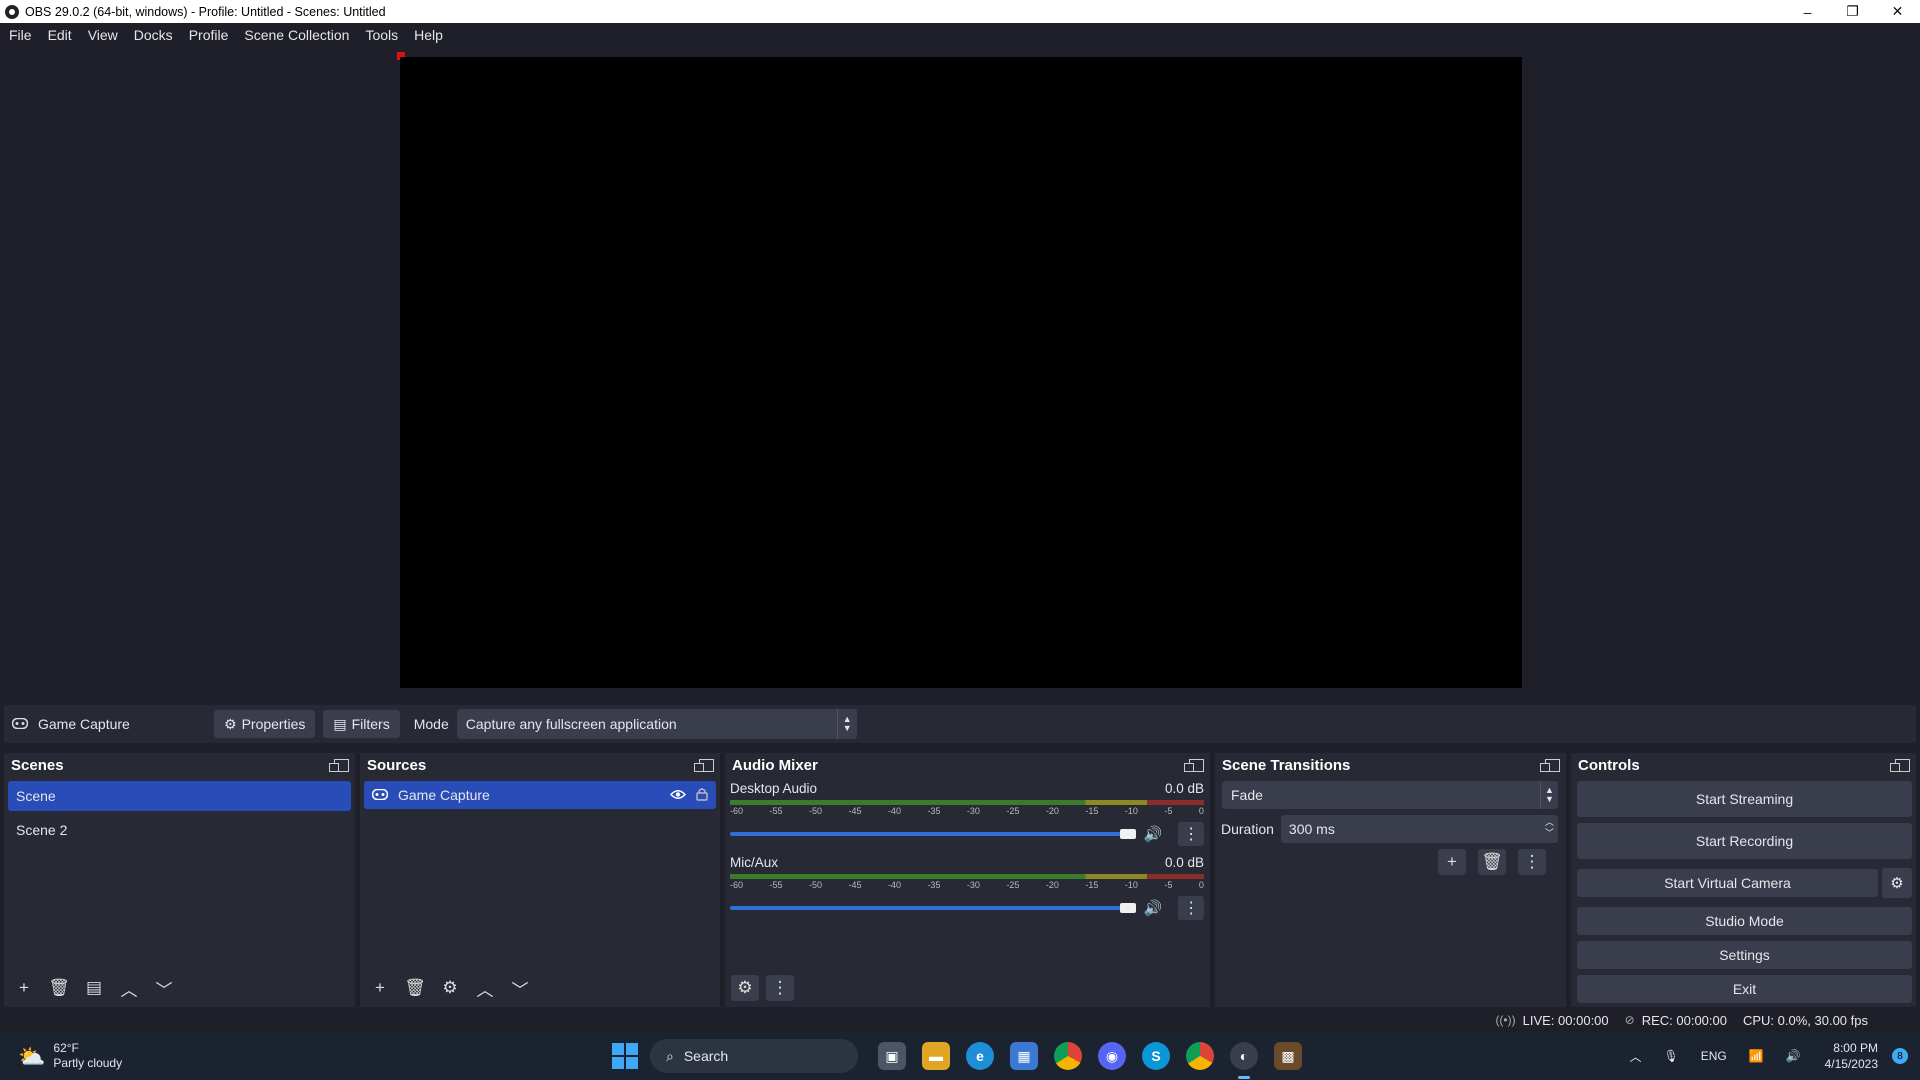 The height and width of the screenshot is (1080, 1920). Describe the element at coordinates (94, 988) in the screenshot. I see `scene-filters-button: ▤` at that location.